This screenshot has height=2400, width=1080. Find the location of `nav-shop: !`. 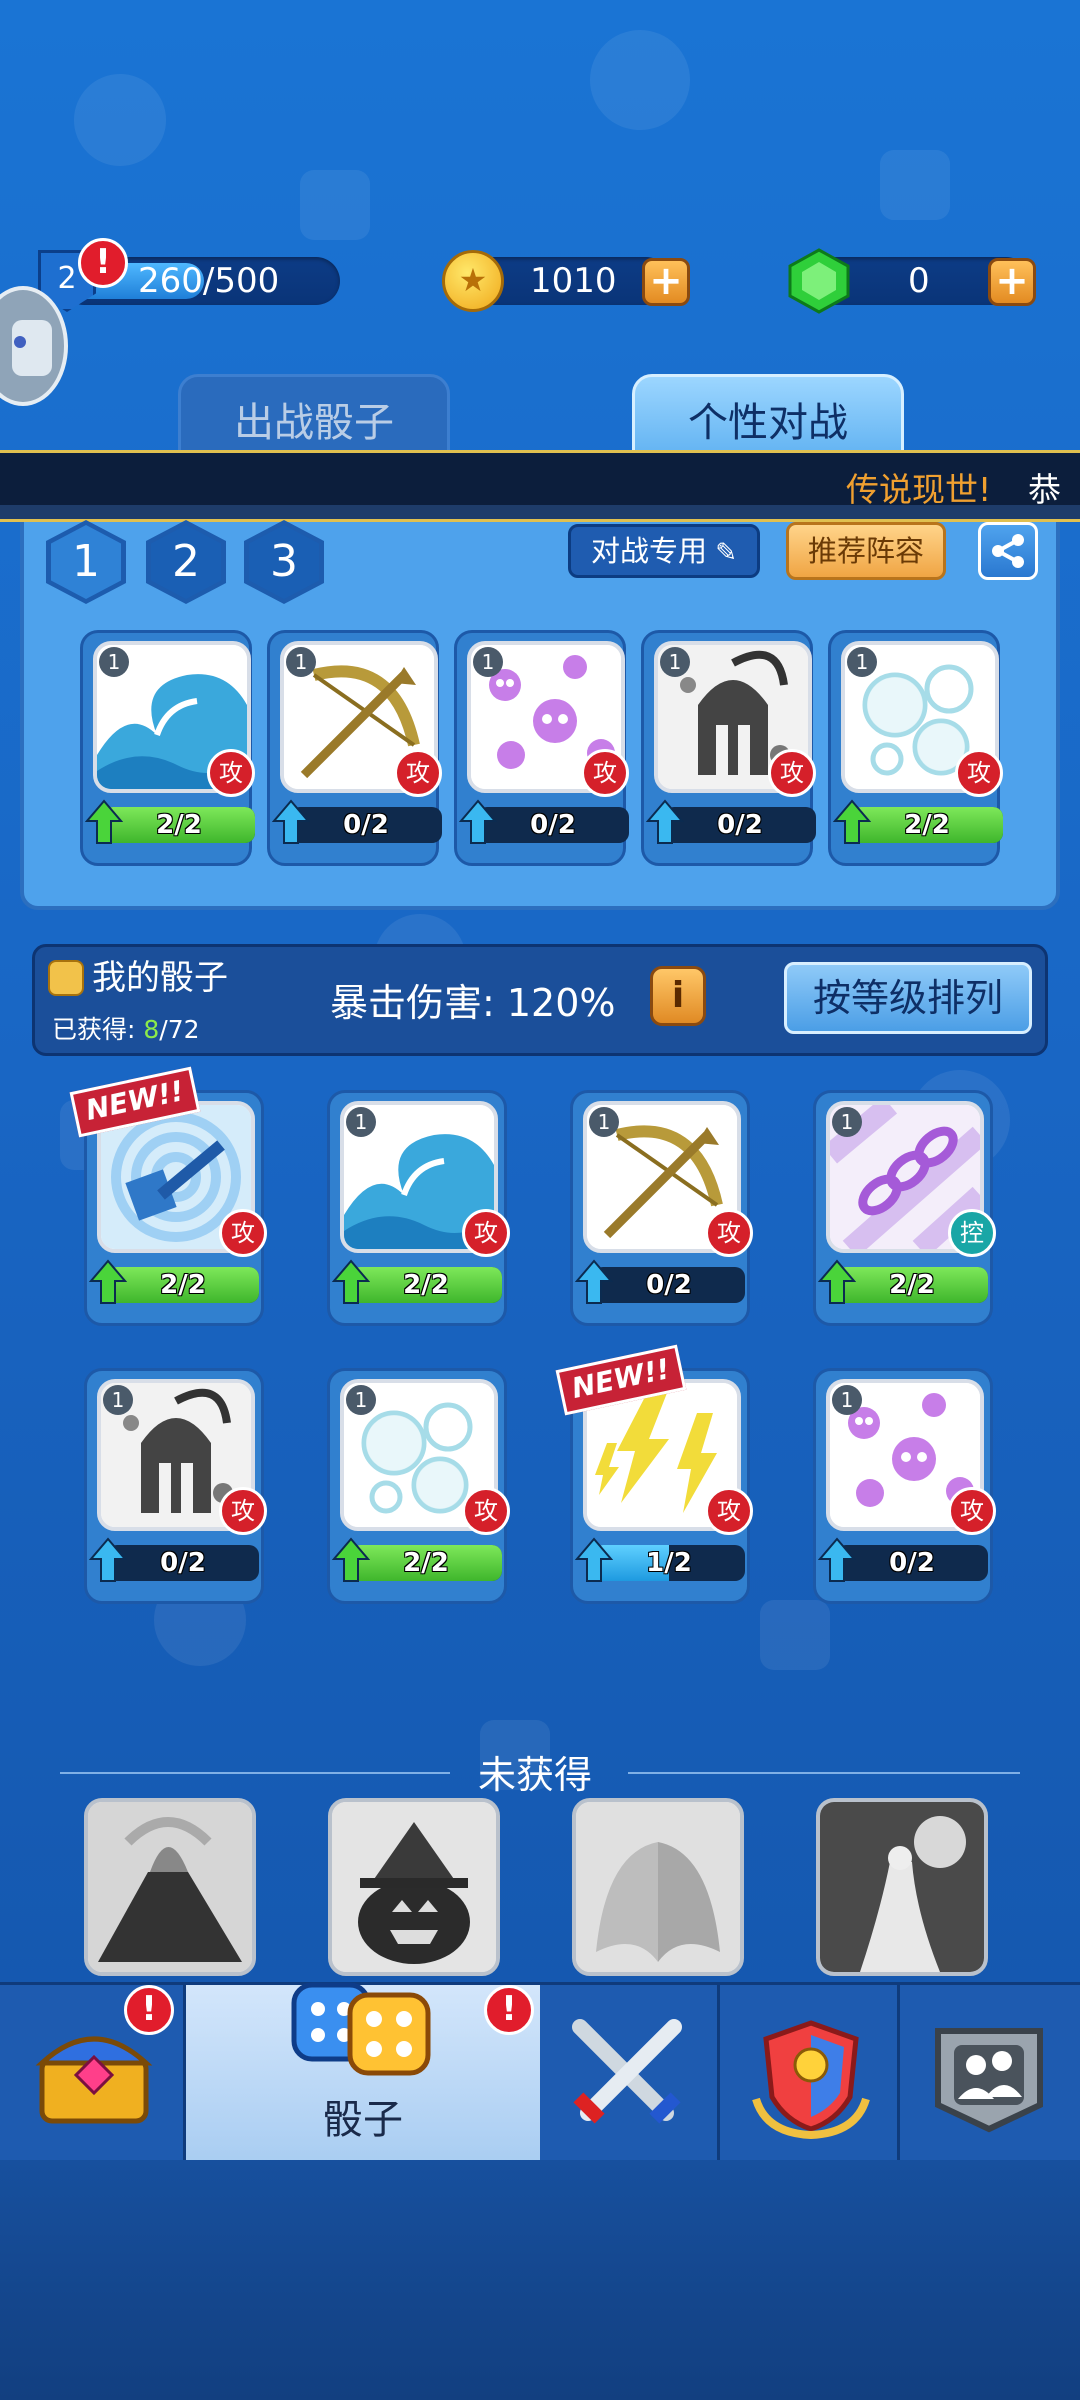

nav-shop: ! is located at coordinates (93, 2074).